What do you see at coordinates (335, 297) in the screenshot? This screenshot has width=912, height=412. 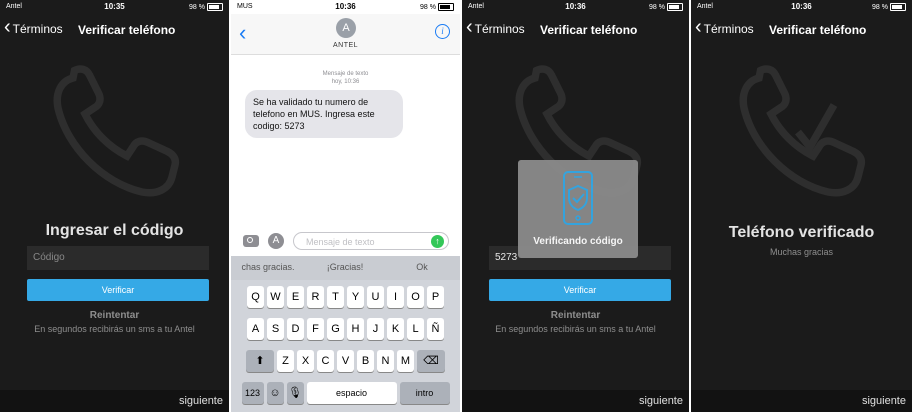 I see `key: T` at bounding box center [335, 297].